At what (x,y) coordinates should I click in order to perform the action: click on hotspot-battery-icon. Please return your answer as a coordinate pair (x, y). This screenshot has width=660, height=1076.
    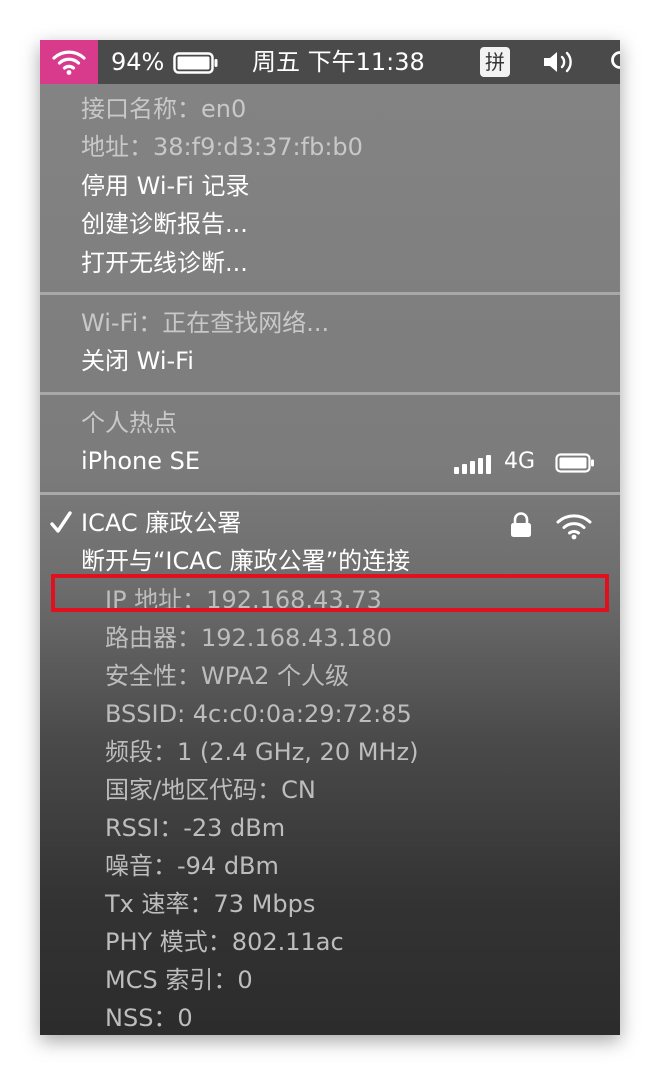
    Looking at the image, I should click on (574, 463).